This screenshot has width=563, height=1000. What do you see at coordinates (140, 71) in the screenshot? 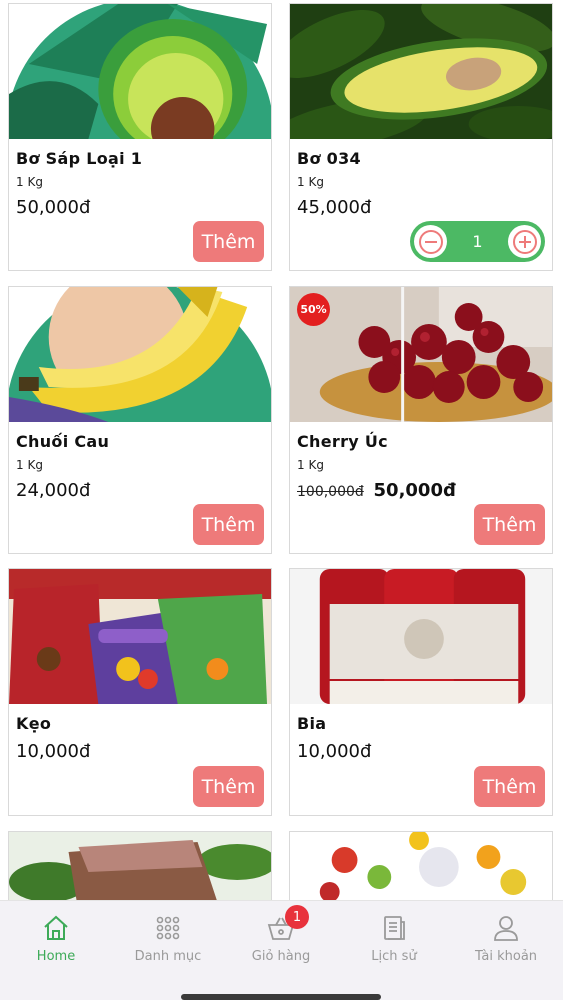
I see `product-image-avocado` at bounding box center [140, 71].